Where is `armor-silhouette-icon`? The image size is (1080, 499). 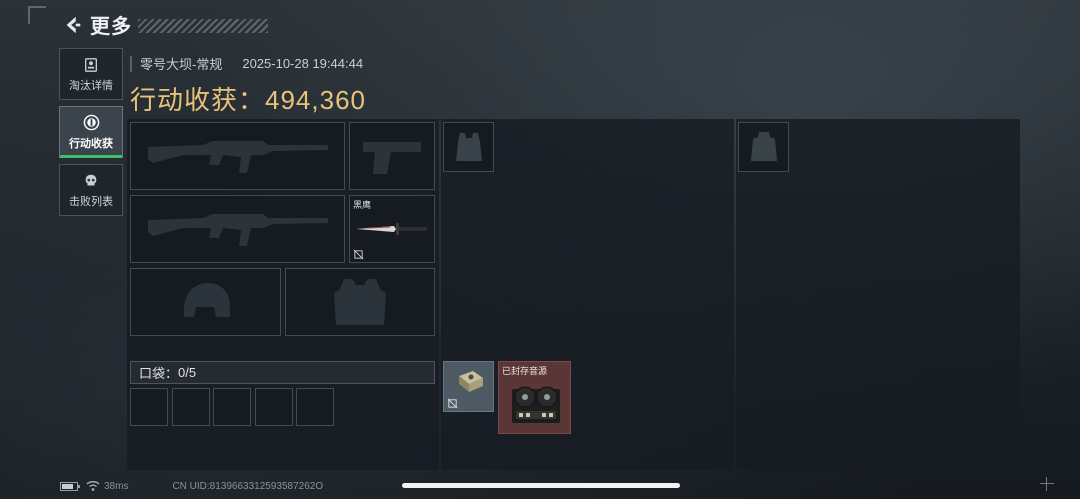
armor-silhouette-icon is located at coordinates (360, 302).